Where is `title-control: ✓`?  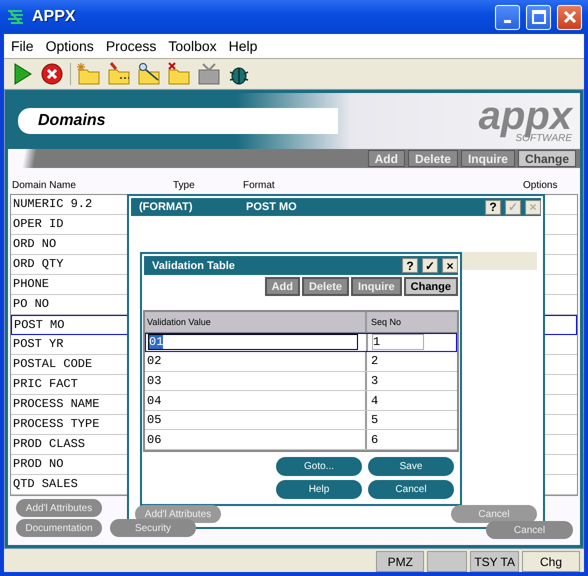 title-control: ✓ is located at coordinates (430, 265).